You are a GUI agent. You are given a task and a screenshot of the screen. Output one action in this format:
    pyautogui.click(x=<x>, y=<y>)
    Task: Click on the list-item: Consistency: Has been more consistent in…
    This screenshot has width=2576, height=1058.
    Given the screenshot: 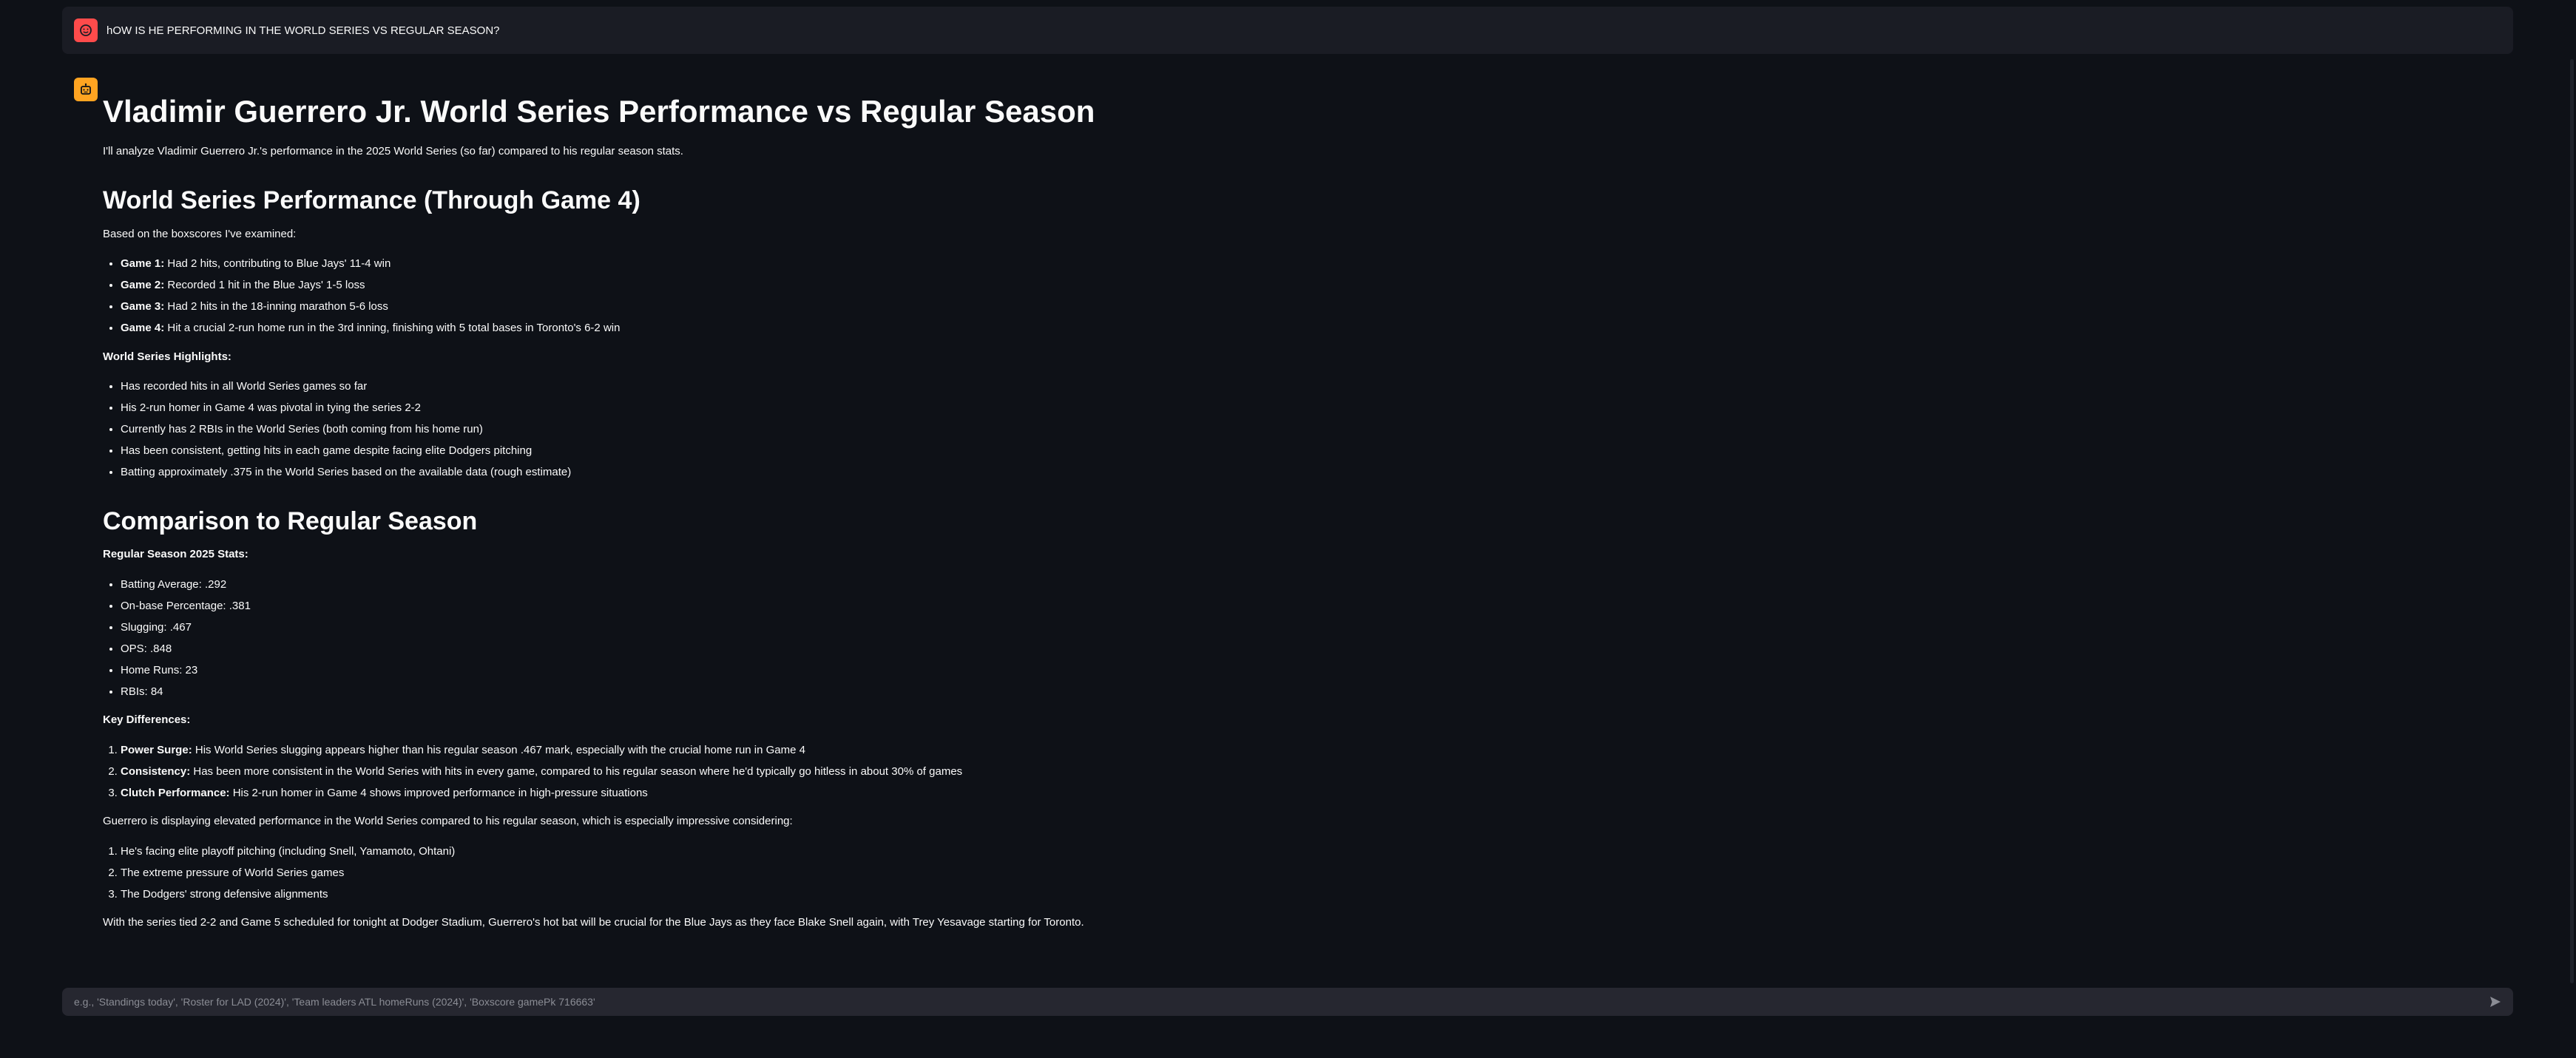 What is the action you would take?
    pyautogui.click(x=1258, y=772)
    